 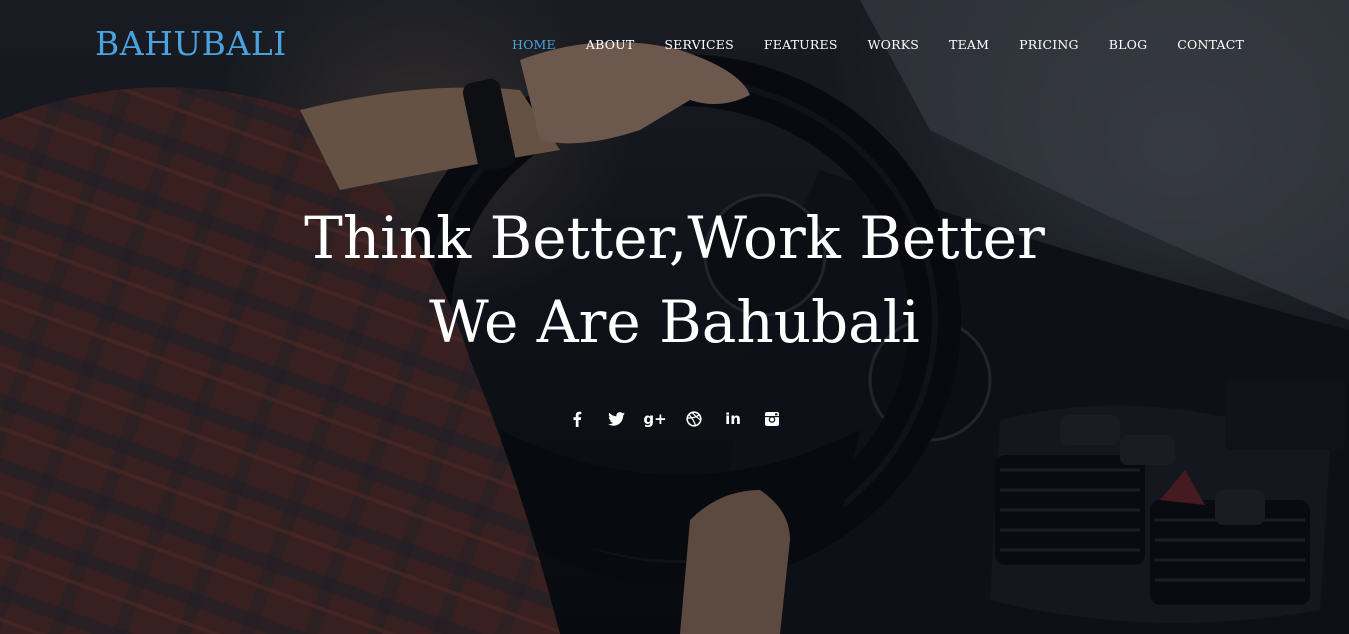 I want to click on twitter-icon, so click(x=616, y=419).